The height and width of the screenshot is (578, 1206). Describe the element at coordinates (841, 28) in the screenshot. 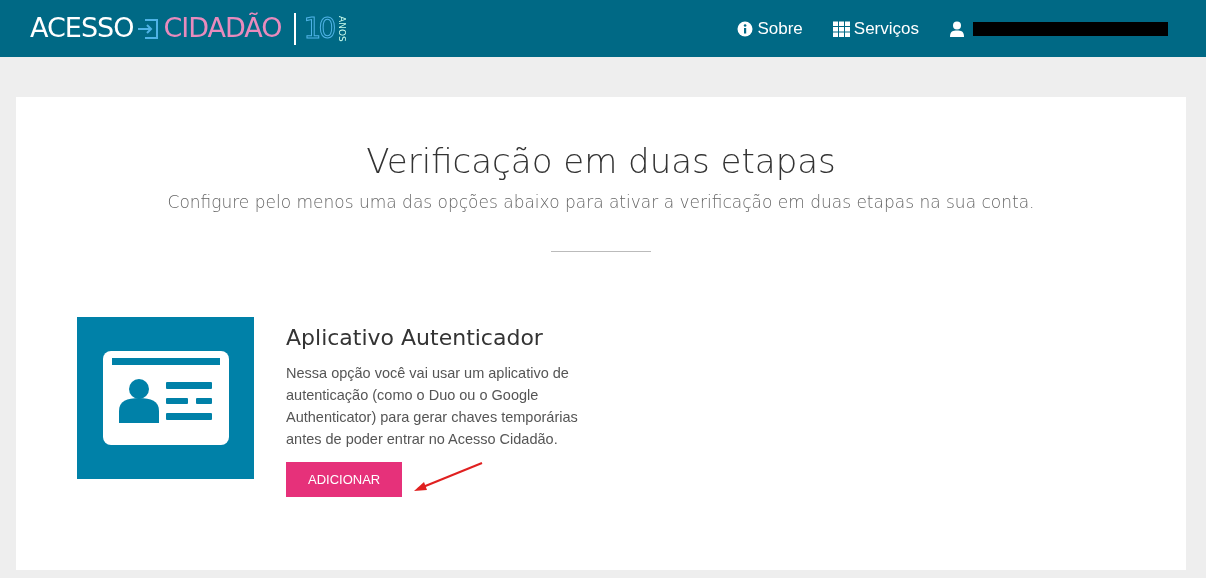

I see `grid-icon` at that location.